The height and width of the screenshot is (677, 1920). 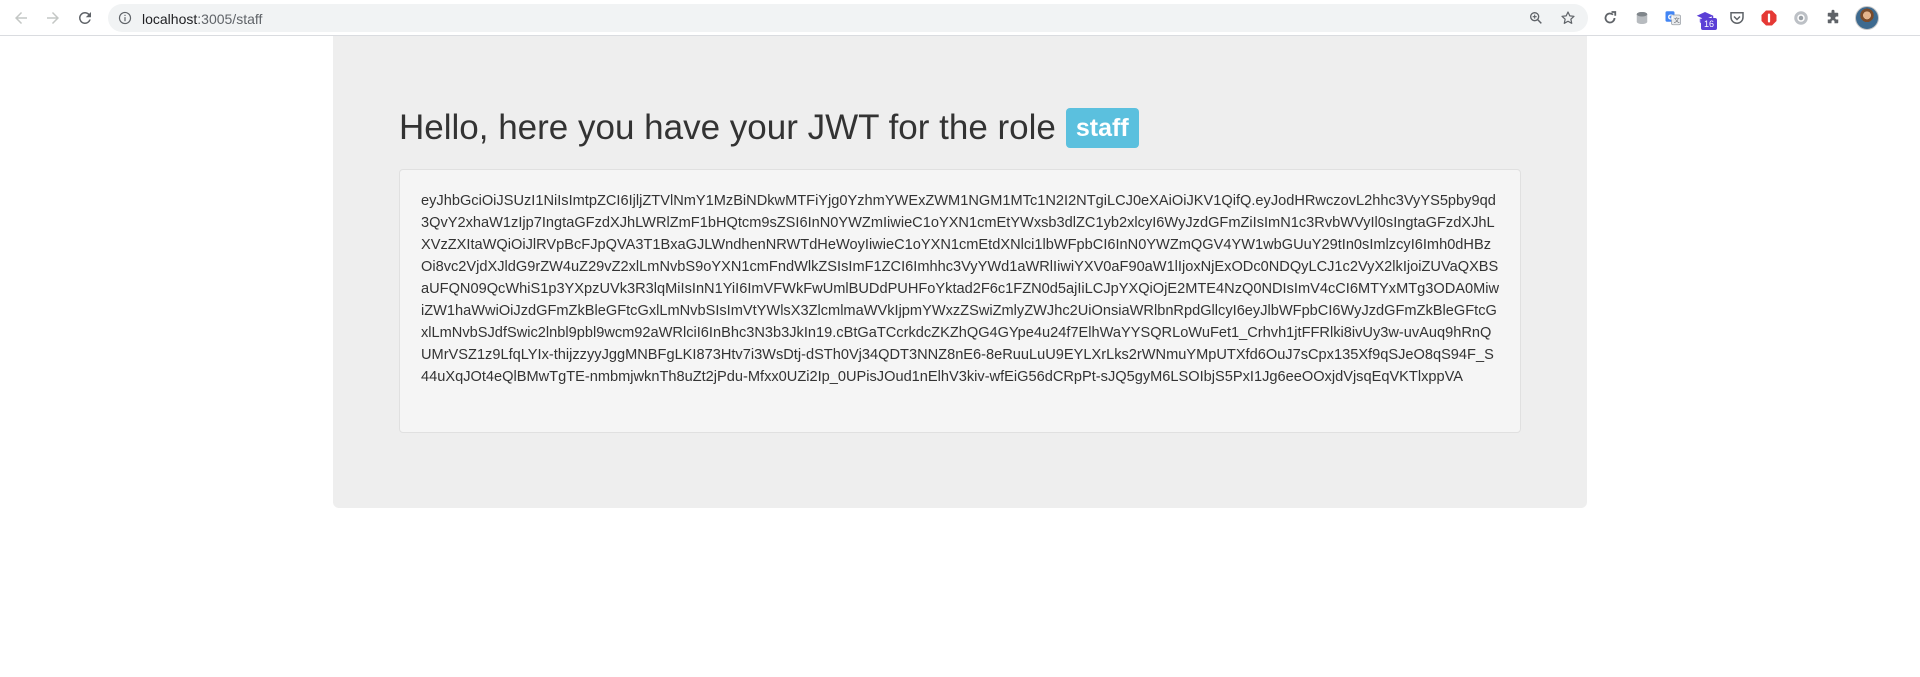 I want to click on svg-text: 文, so click(x=1677, y=21).